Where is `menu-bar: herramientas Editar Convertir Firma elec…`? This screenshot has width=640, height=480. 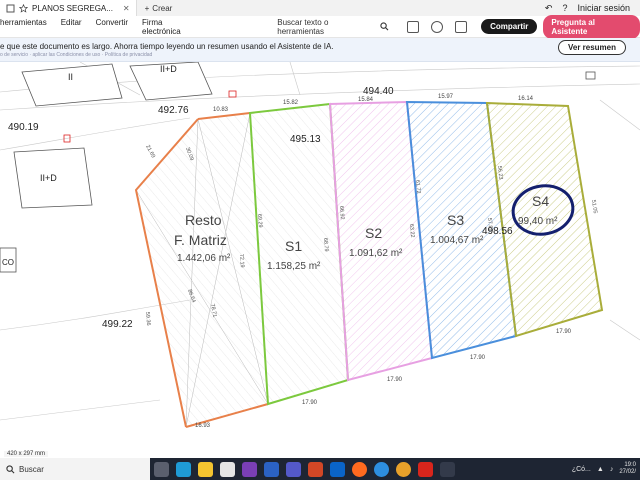 menu-bar: herramientas Editar Convertir Firma elec… is located at coordinates (100, 27).